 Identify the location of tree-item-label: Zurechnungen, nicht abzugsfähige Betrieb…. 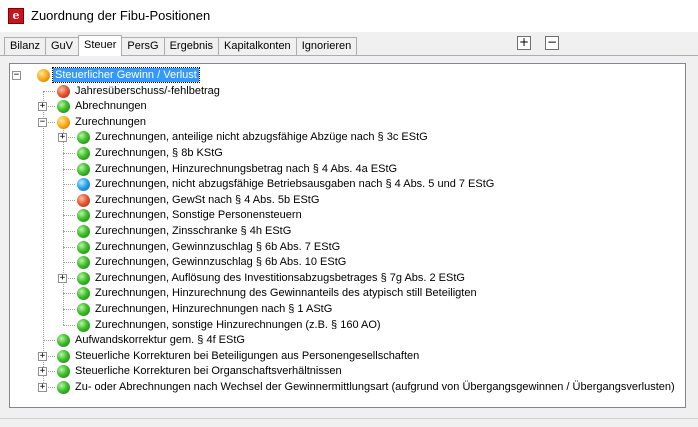
(294, 184).